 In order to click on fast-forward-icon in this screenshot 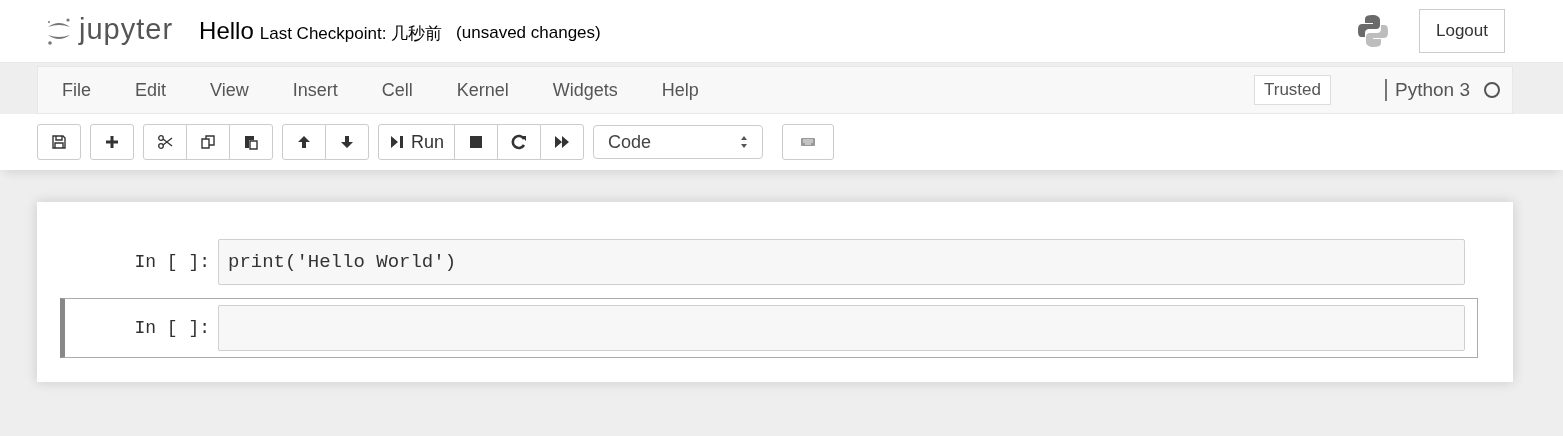, I will do `click(562, 142)`.